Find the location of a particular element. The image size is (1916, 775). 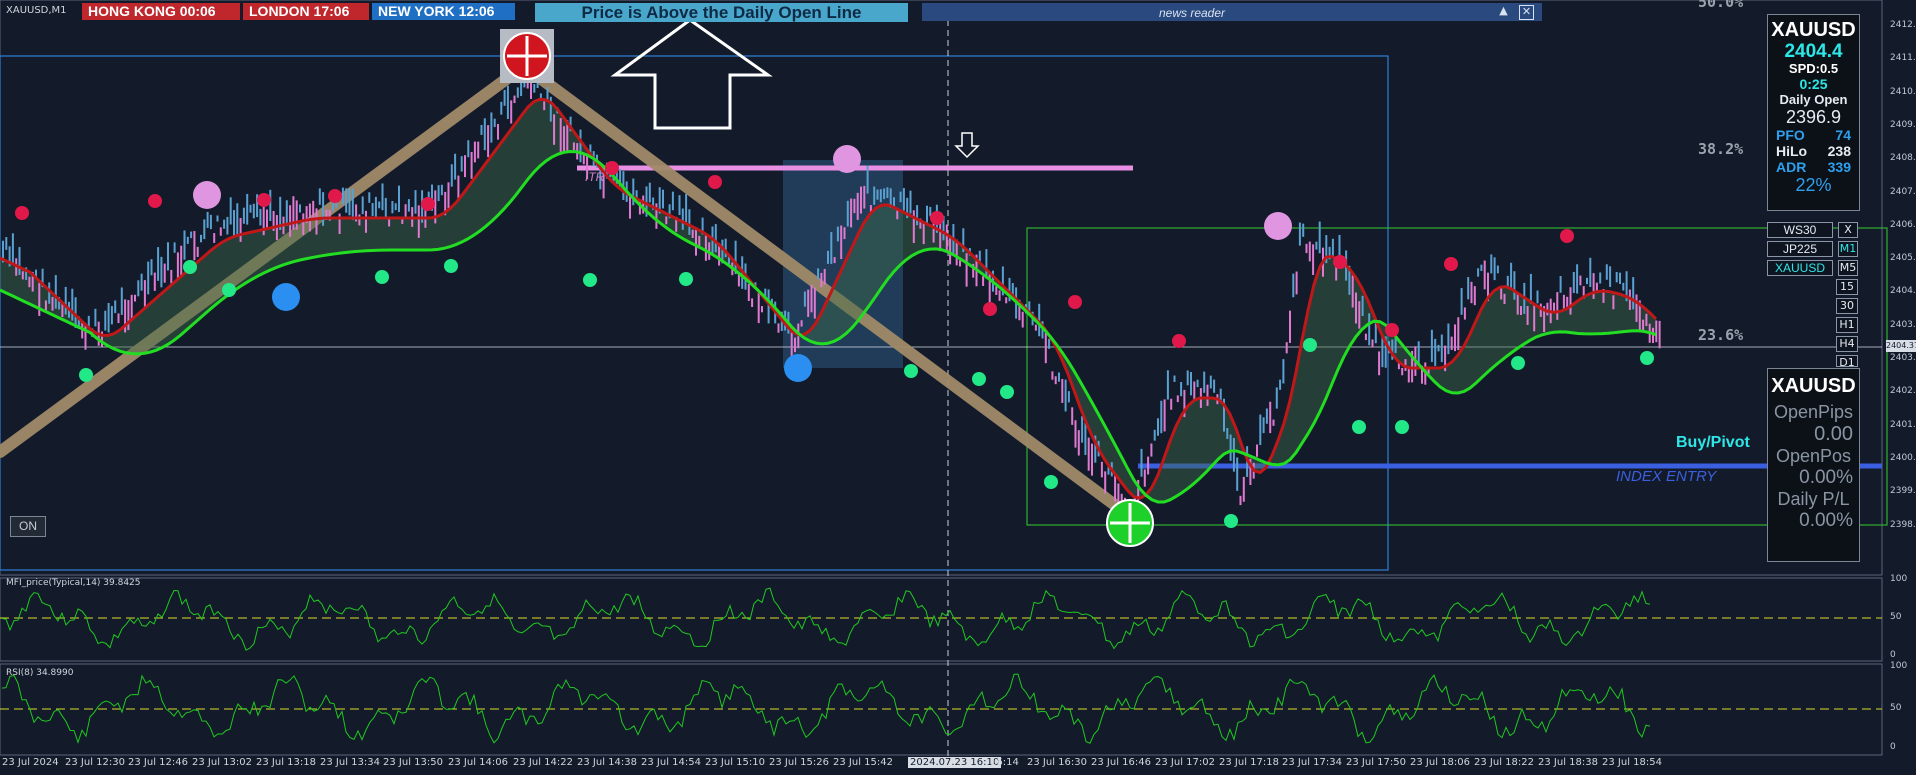

timeframe-15: 15 is located at coordinates (1847, 287).